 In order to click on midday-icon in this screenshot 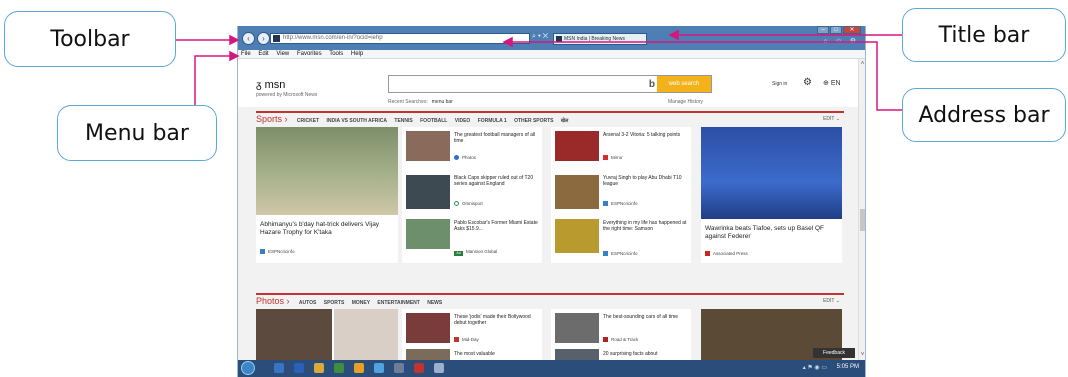, I will do `click(456, 339)`.